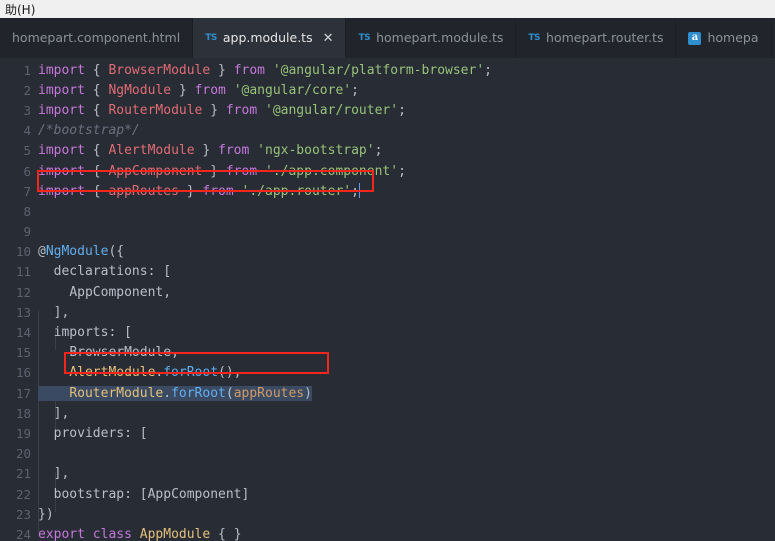  What do you see at coordinates (23, 252) in the screenshot?
I see `line-number: 10` at bounding box center [23, 252].